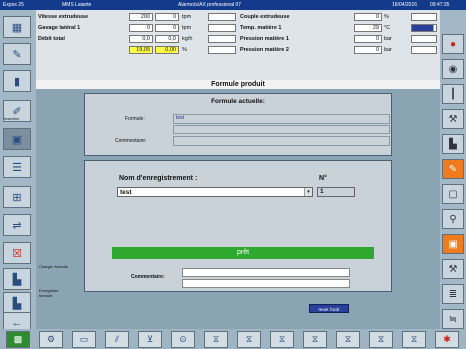  Describe the element at coordinates (117, 339) in the screenshot. I see `bottom-button: ⫽` at that location.